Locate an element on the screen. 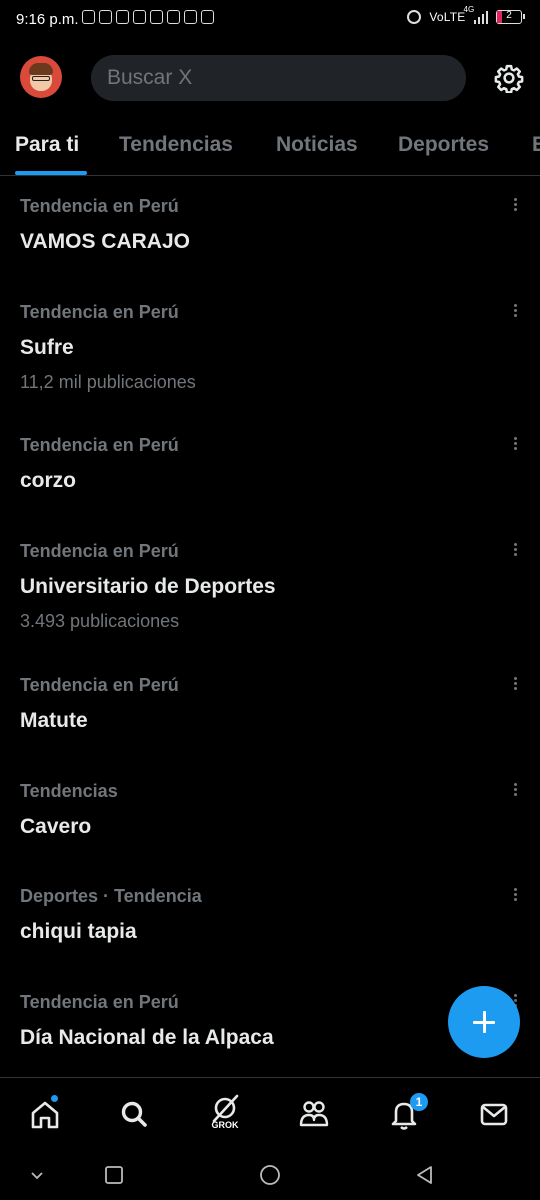 Image resolution: width=540 pixels, height=1200 pixels. tab-entretenimiento: E is located at coordinates (536, 145).